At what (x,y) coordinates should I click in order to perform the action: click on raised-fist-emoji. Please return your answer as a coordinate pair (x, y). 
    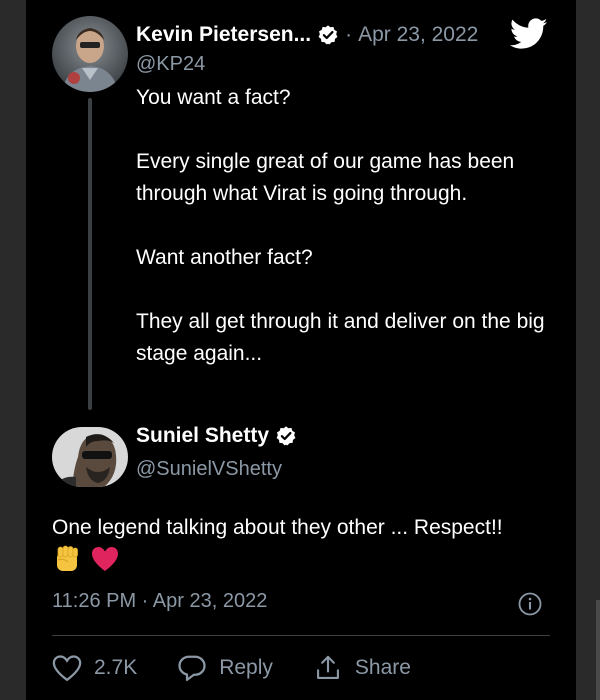
    Looking at the image, I should click on (67, 559).